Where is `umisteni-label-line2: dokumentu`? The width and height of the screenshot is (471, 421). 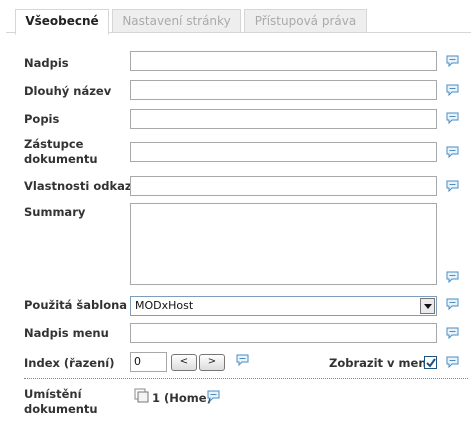
umisteni-label-line2: dokumentu is located at coordinates (61, 409).